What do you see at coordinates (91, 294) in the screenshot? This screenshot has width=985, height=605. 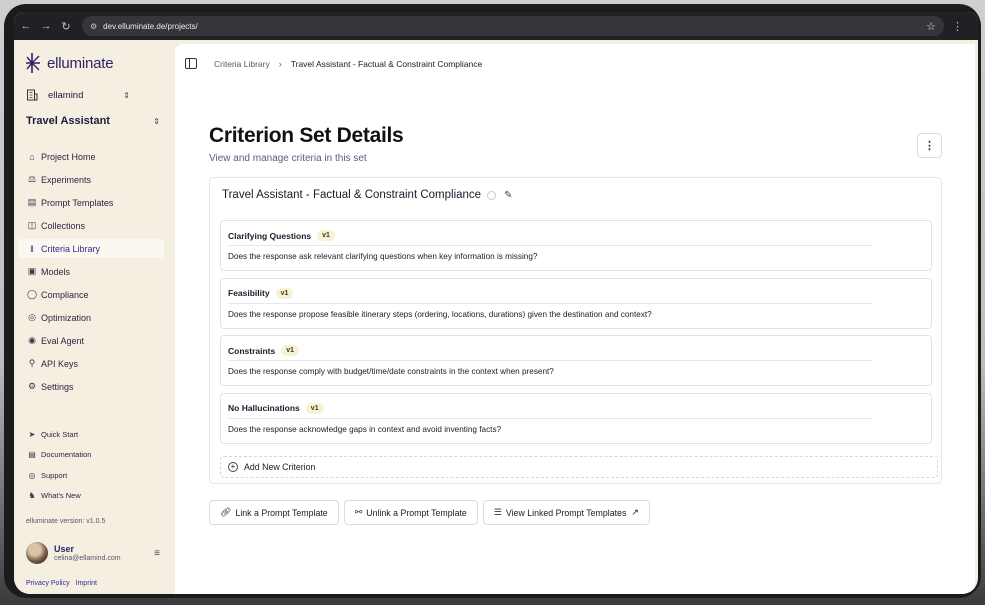 I see `sidebar-item-compliance: ◯ Compliance` at bounding box center [91, 294].